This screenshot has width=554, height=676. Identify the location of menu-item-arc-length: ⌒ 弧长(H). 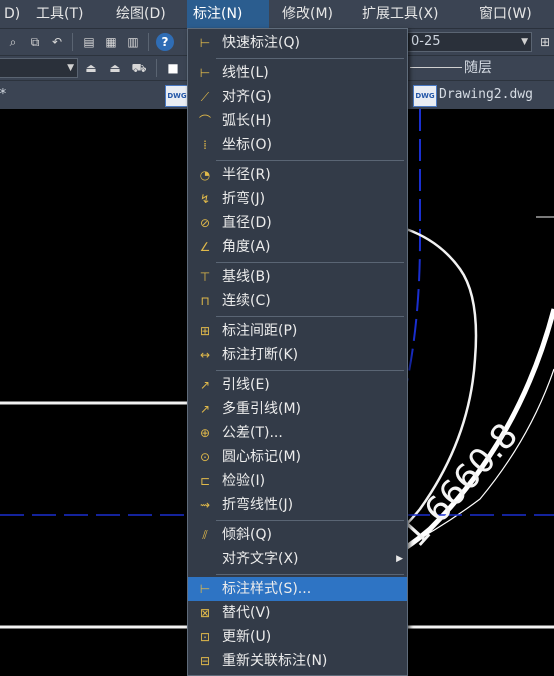
(297, 121).